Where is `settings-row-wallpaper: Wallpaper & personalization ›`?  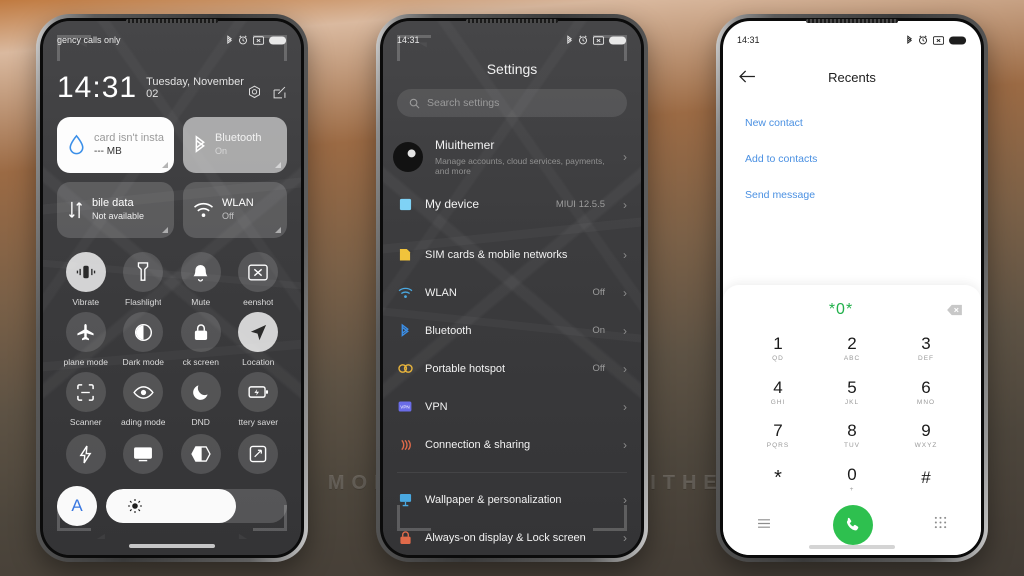
settings-row-wallpaper: Wallpaper & personalization › is located at coordinates (512, 500).